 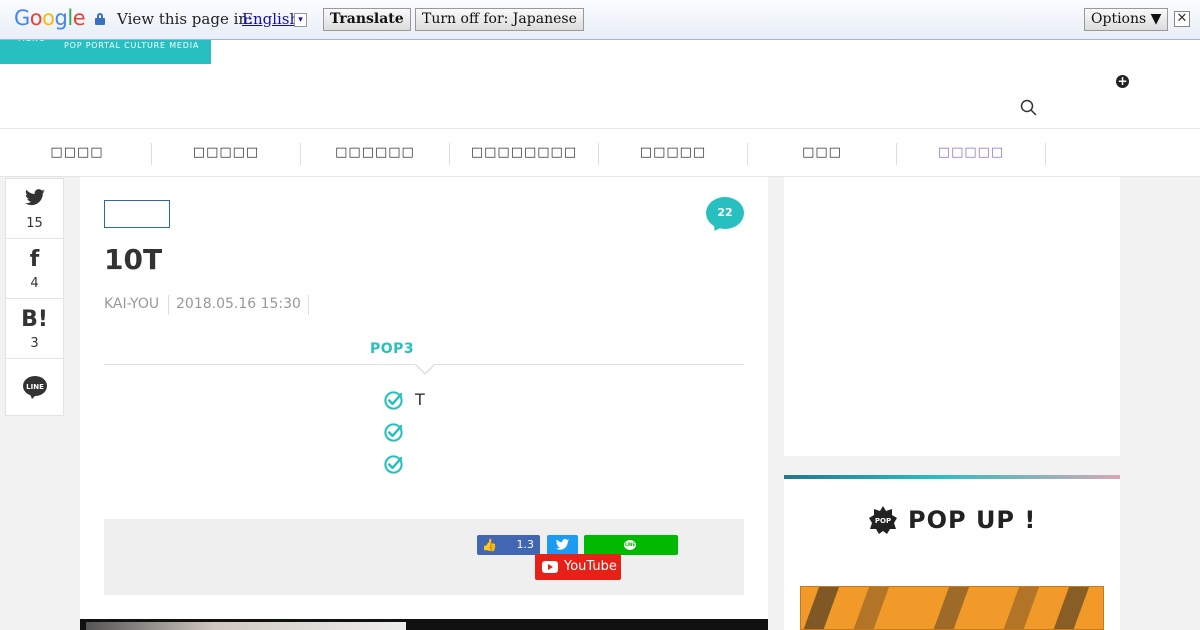 I want to click on plus-icon: +, so click(x=1122, y=81).